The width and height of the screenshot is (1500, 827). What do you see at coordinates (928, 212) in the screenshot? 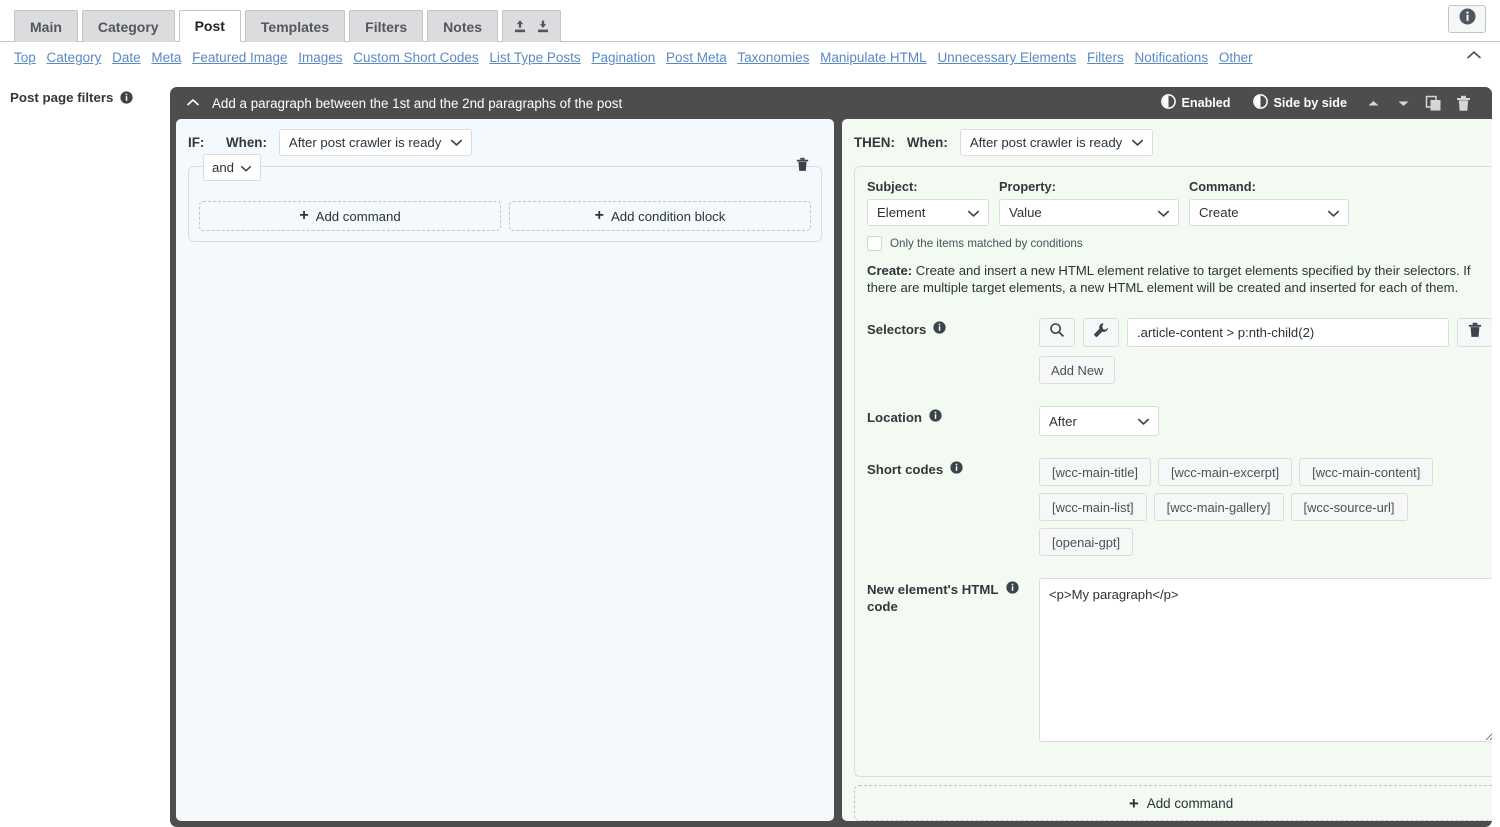
I see `subject-select: Element` at bounding box center [928, 212].